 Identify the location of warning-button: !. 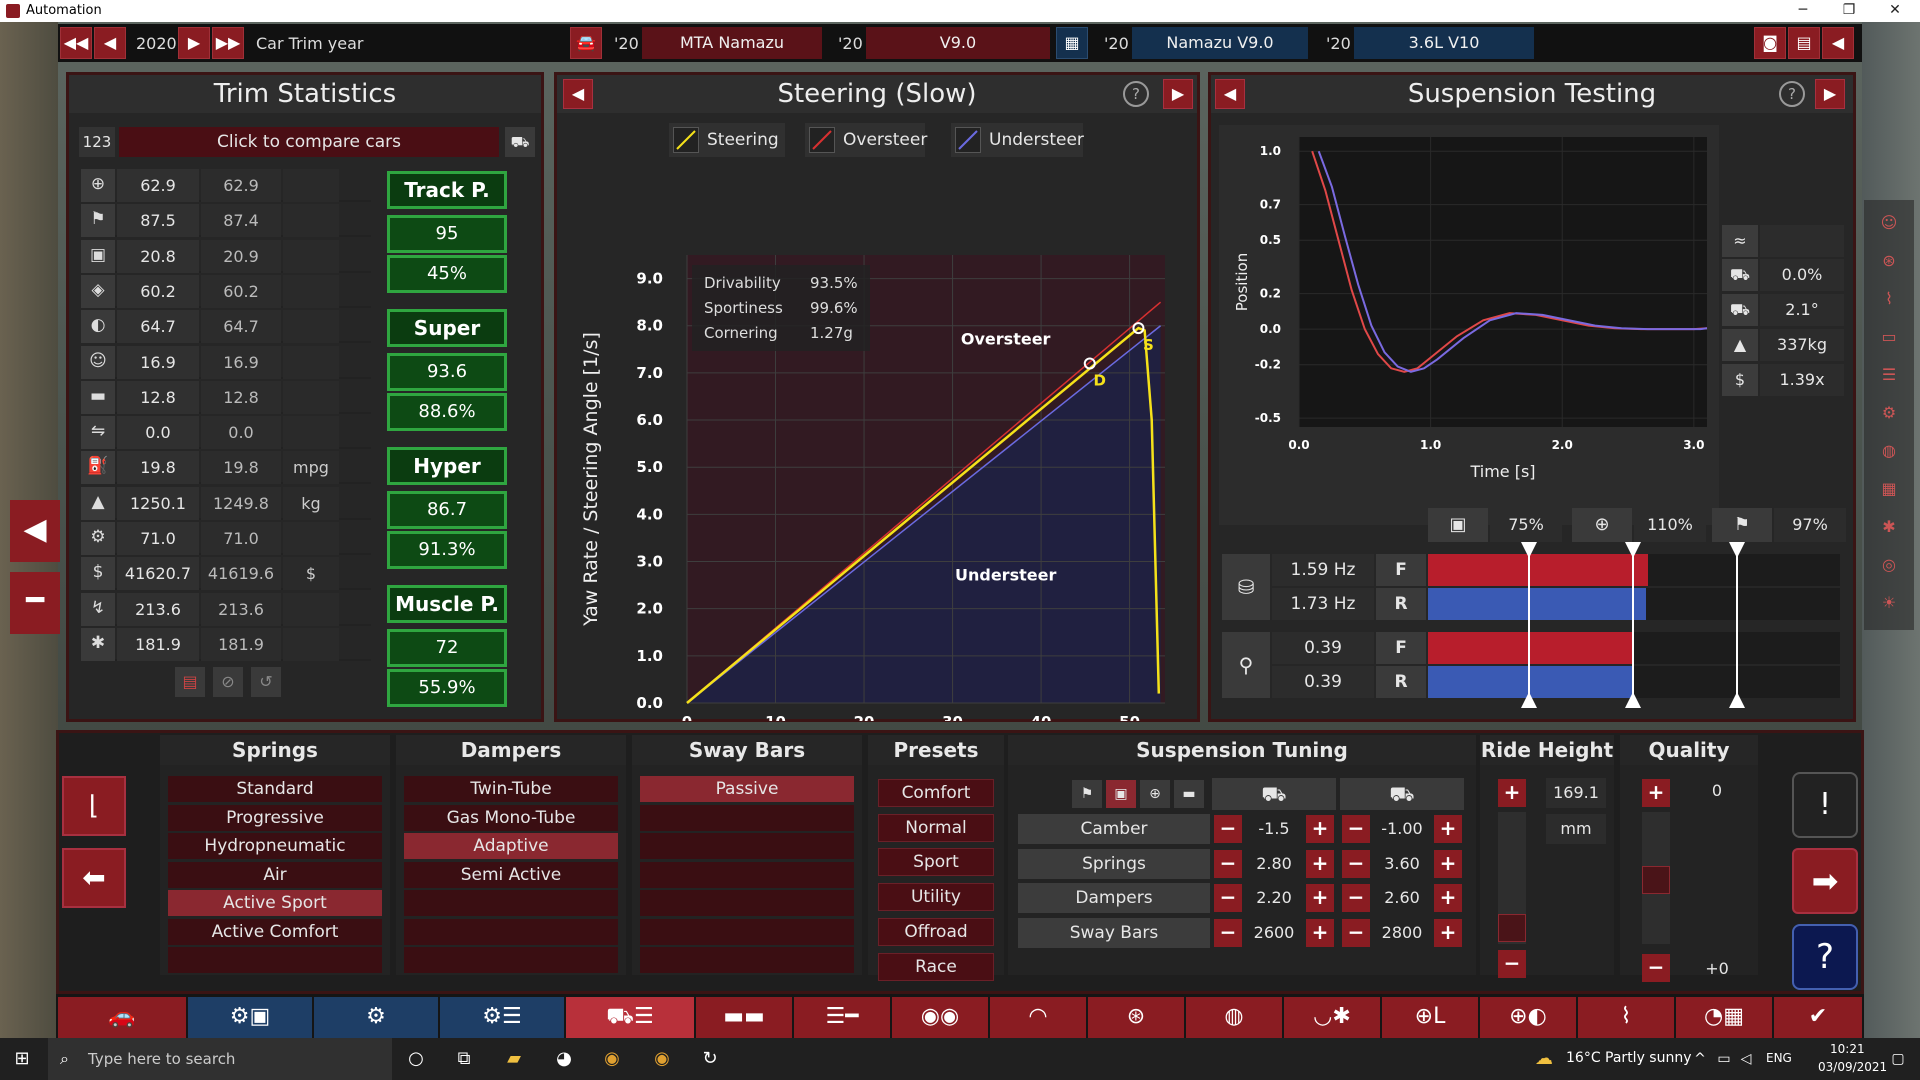
(1825, 805).